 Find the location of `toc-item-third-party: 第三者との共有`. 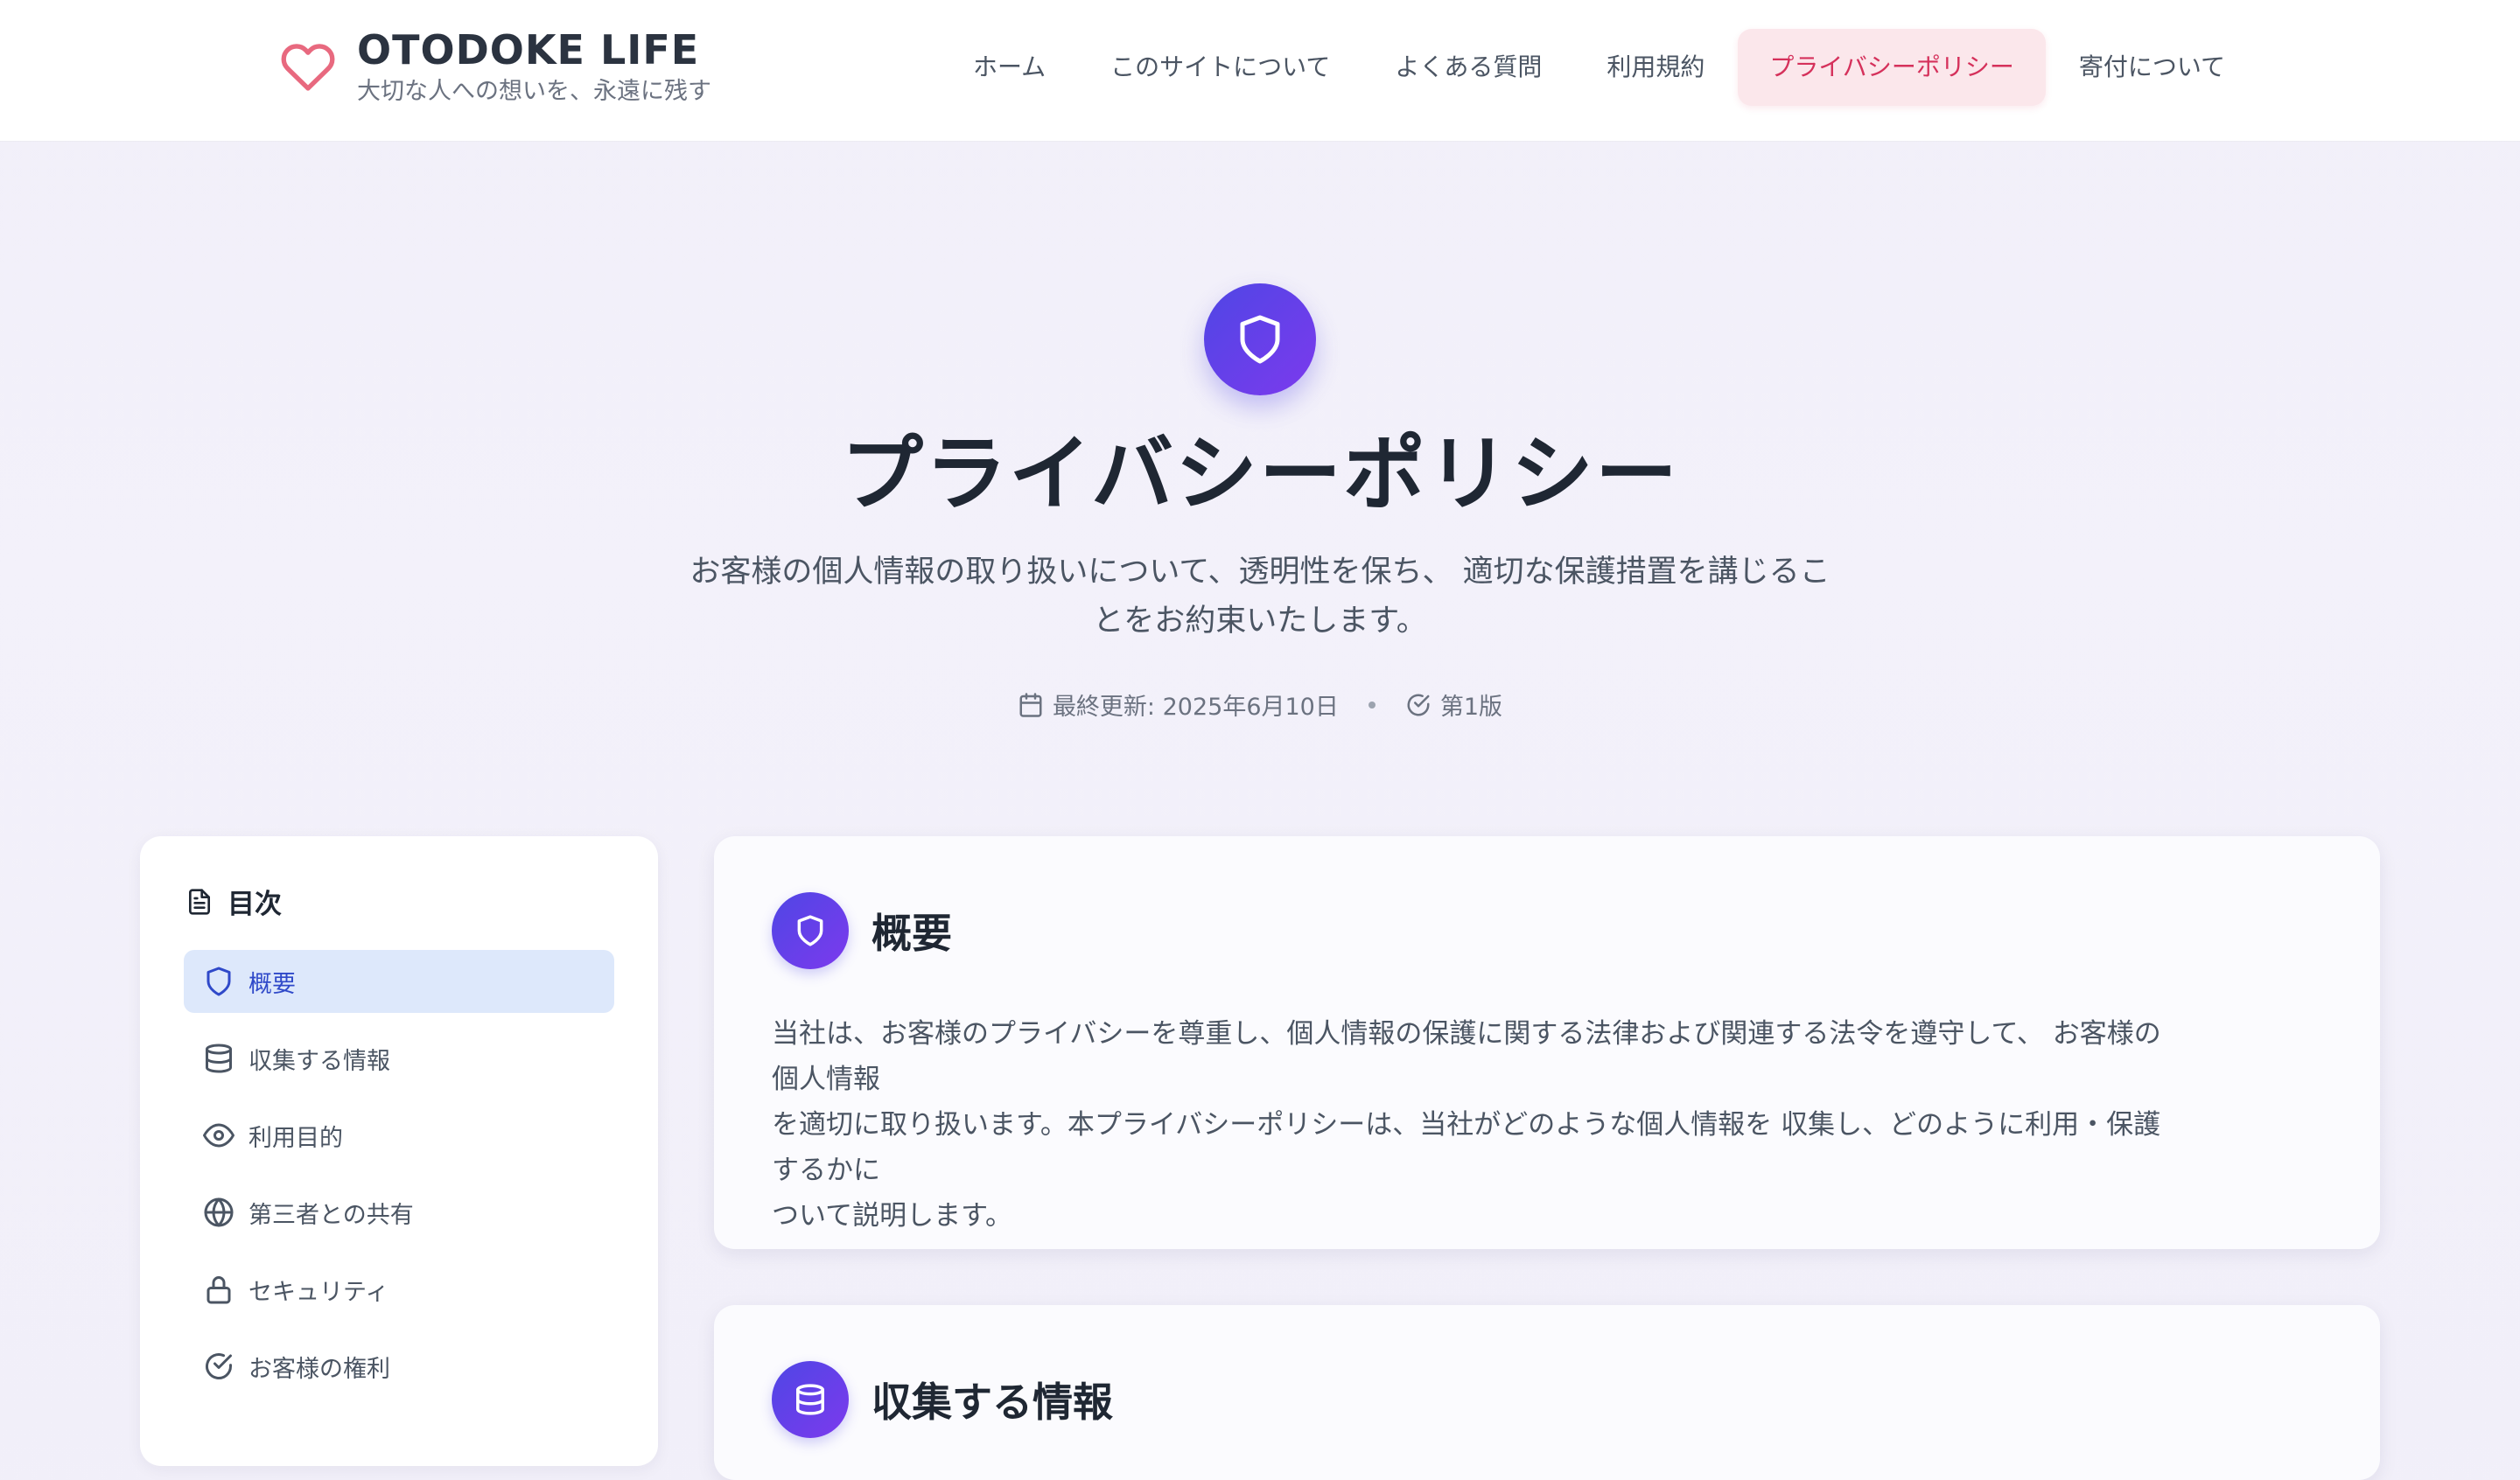

toc-item-third-party: 第三者との共有 is located at coordinates (399, 1213).